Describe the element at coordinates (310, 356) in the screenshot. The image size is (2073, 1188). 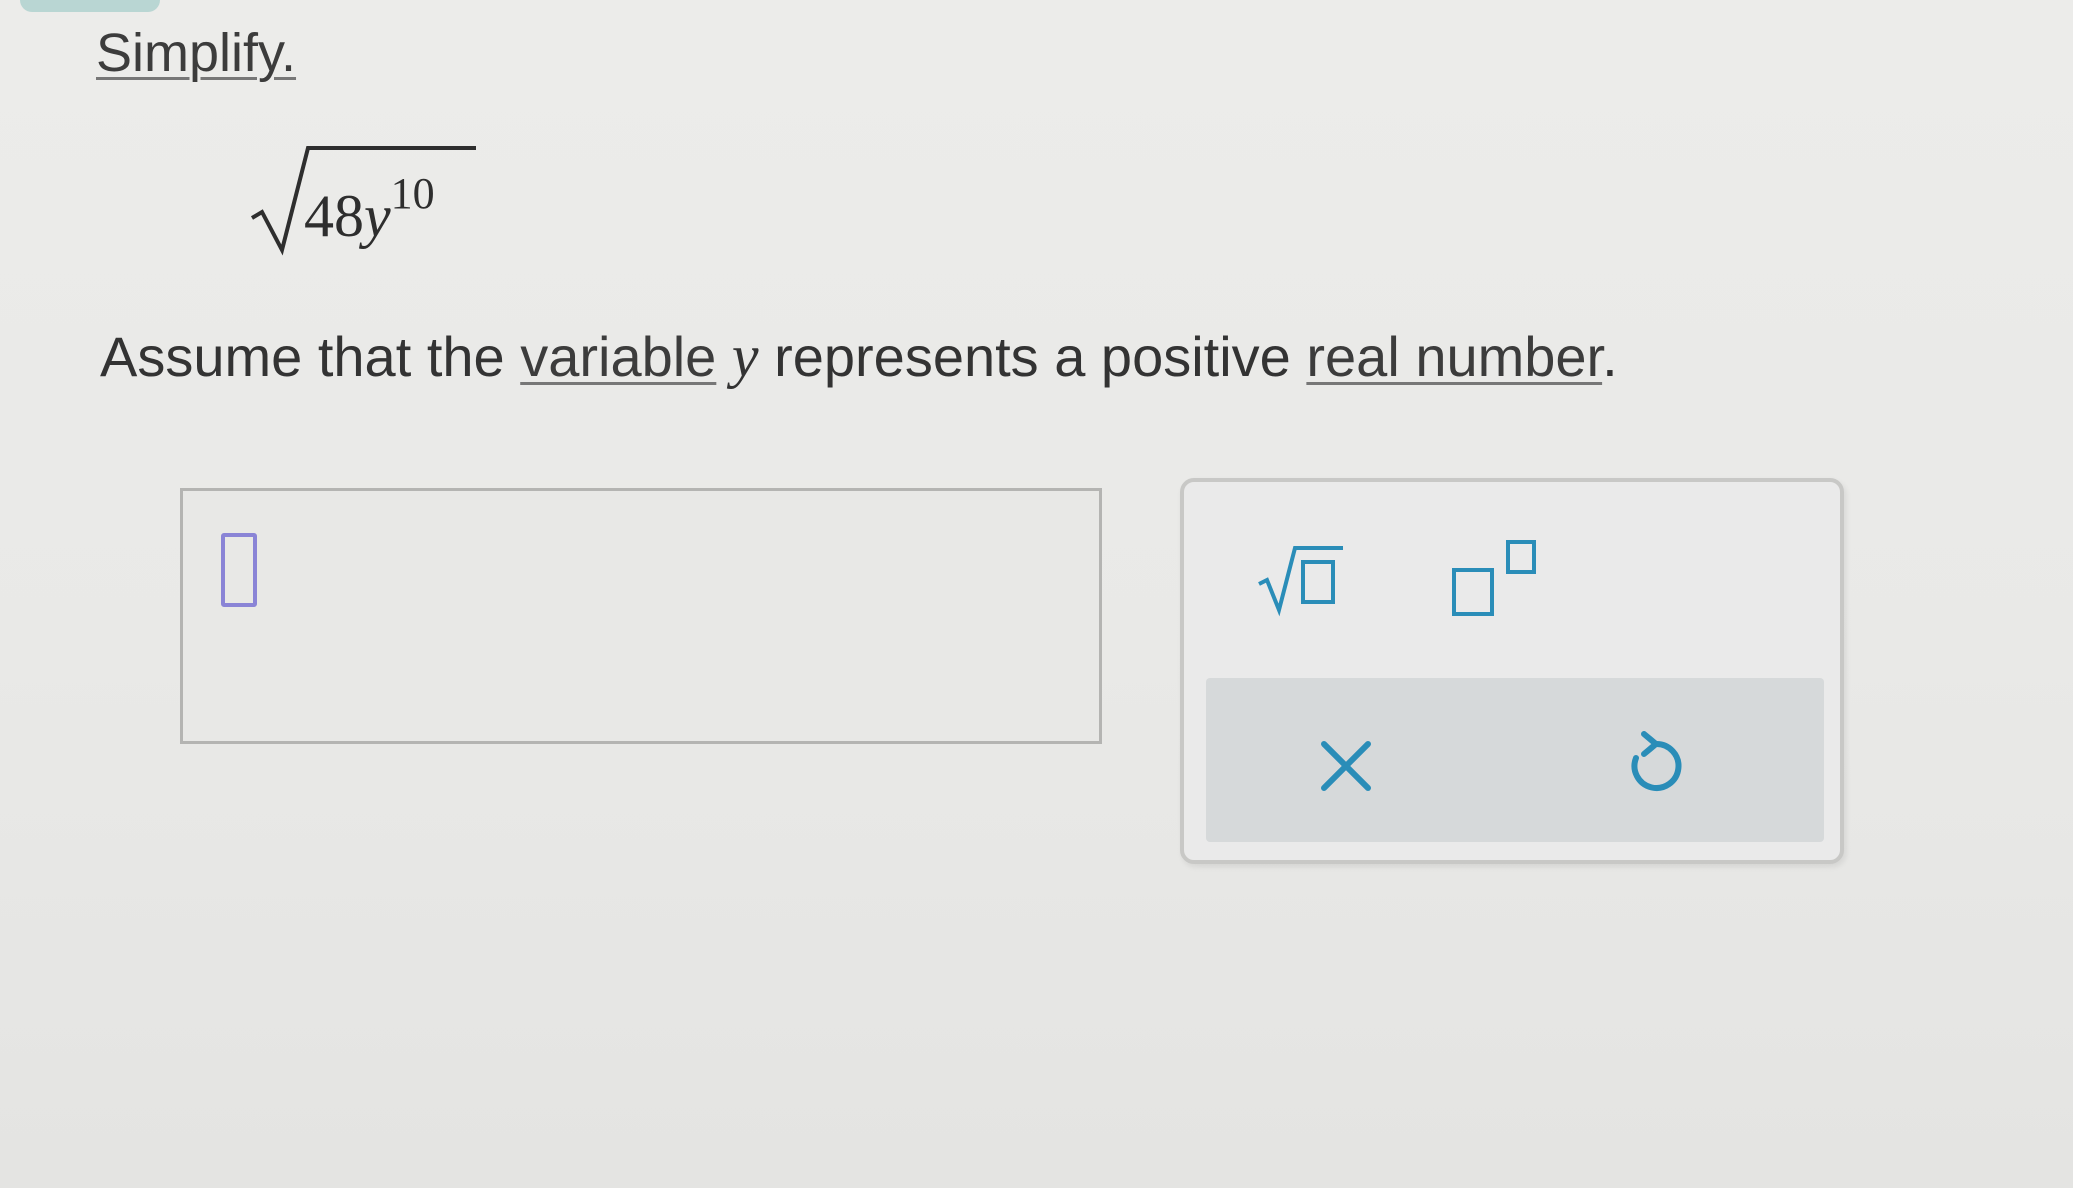
I see `assumption-part-1: Assume that the` at that location.